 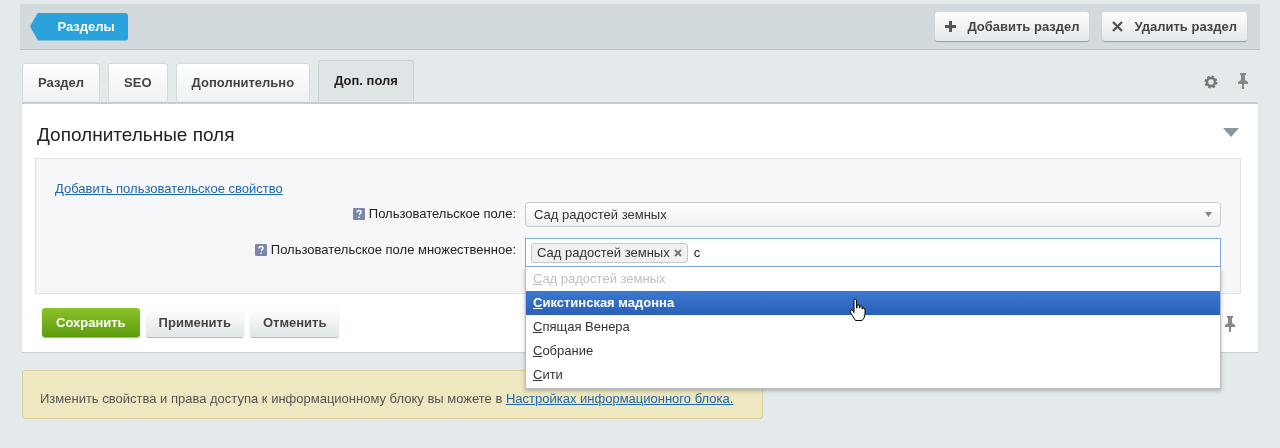 What do you see at coordinates (393, 250) in the screenshot?
I see `field-label: Пользовательское поле множественное:` at bounding box center [393, 250].